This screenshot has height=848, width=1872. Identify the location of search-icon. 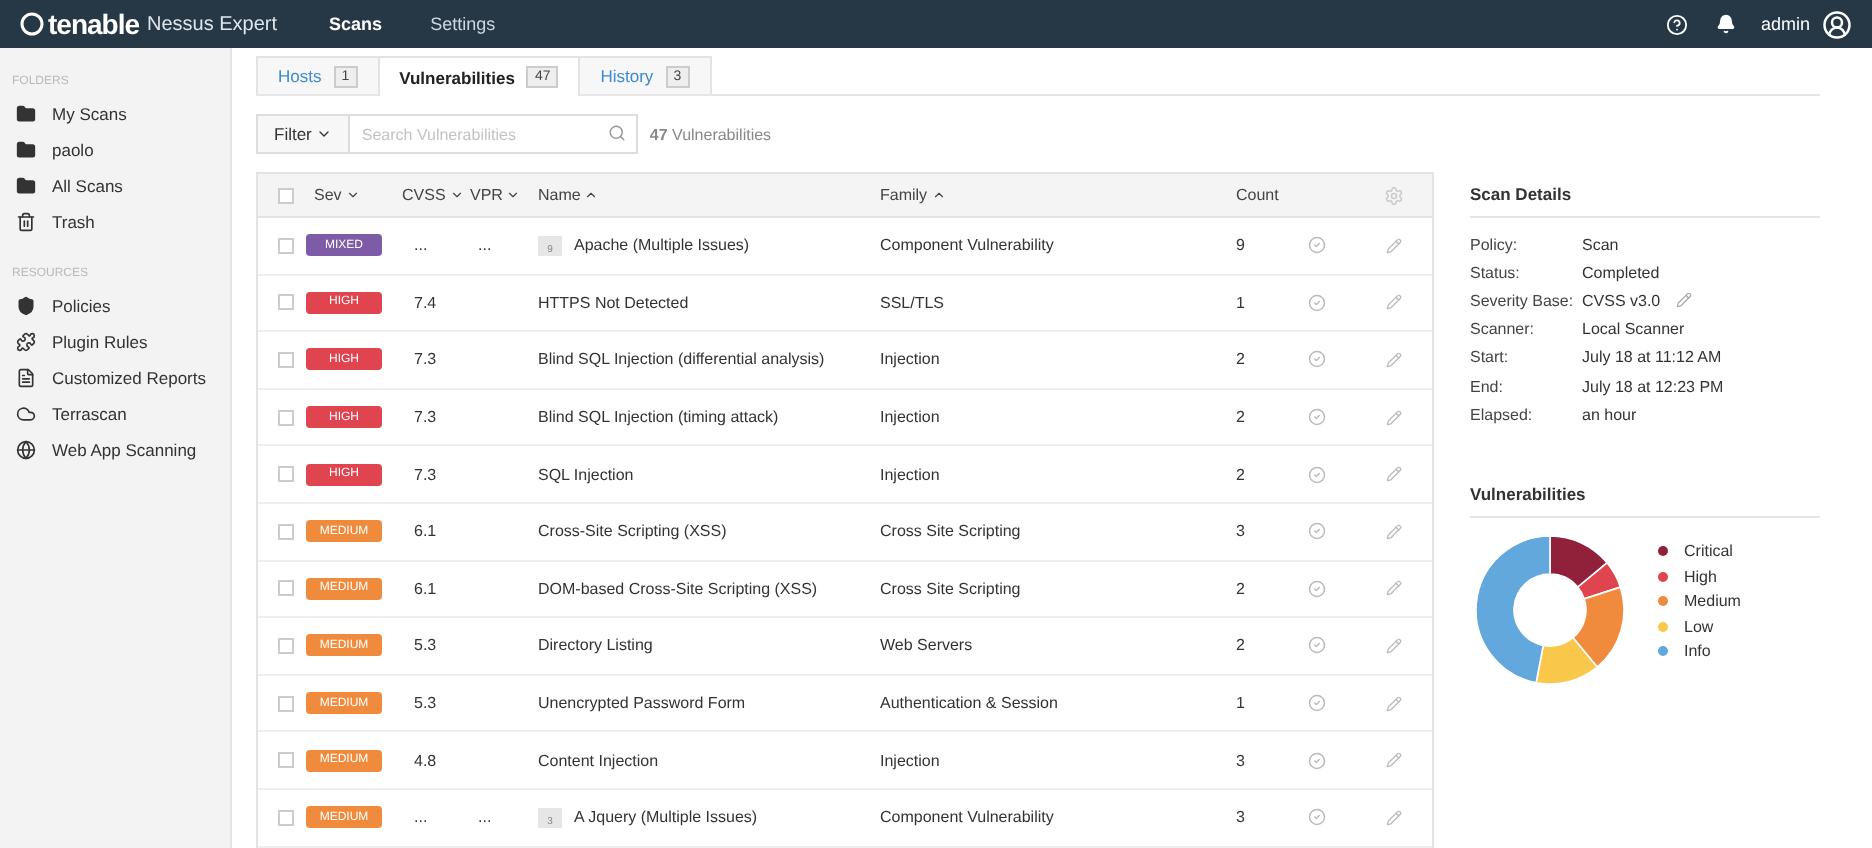
(616, 133).